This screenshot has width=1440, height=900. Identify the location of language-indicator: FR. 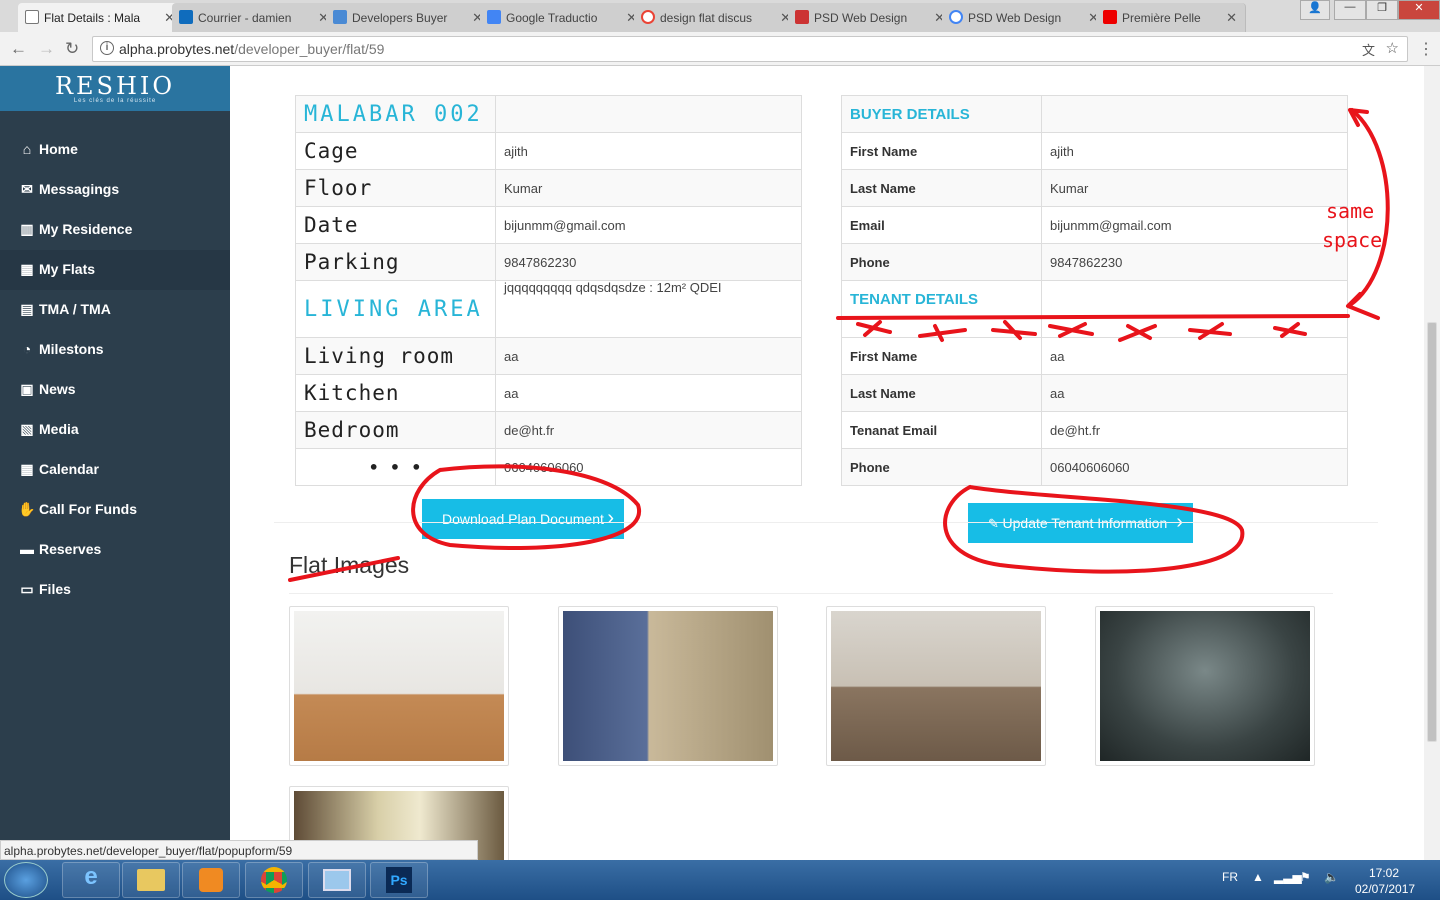
(1230, 877).